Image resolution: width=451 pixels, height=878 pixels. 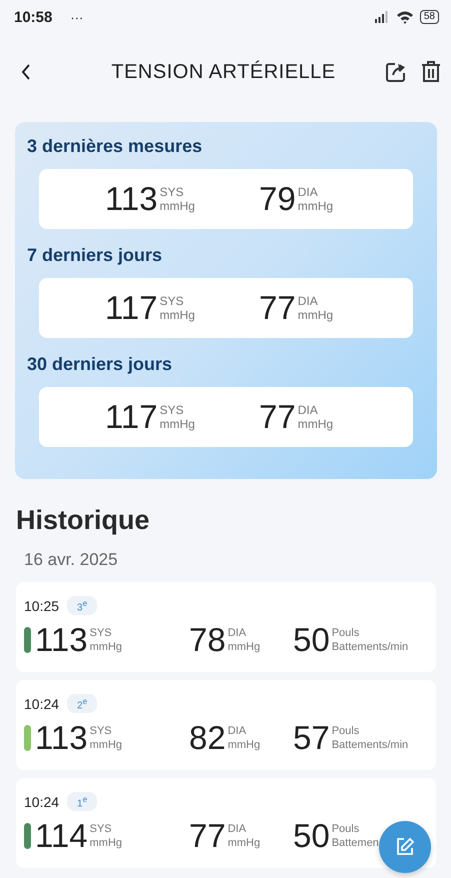 I want to click on measure-badge: 1$^{e}$, so click(x=82, y=802).